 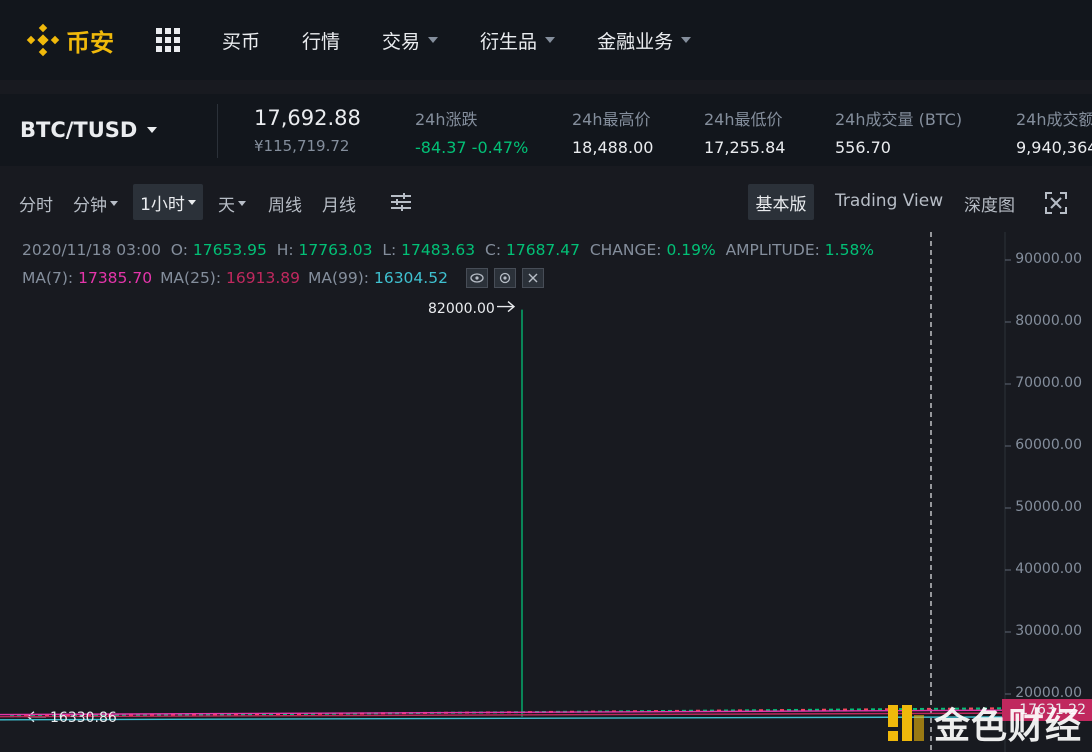 What do you see at coordinates (91, 250) in the screenshot?
I see `candle-date: 2020/11/18 03:00` at bounding box center [91, 250].